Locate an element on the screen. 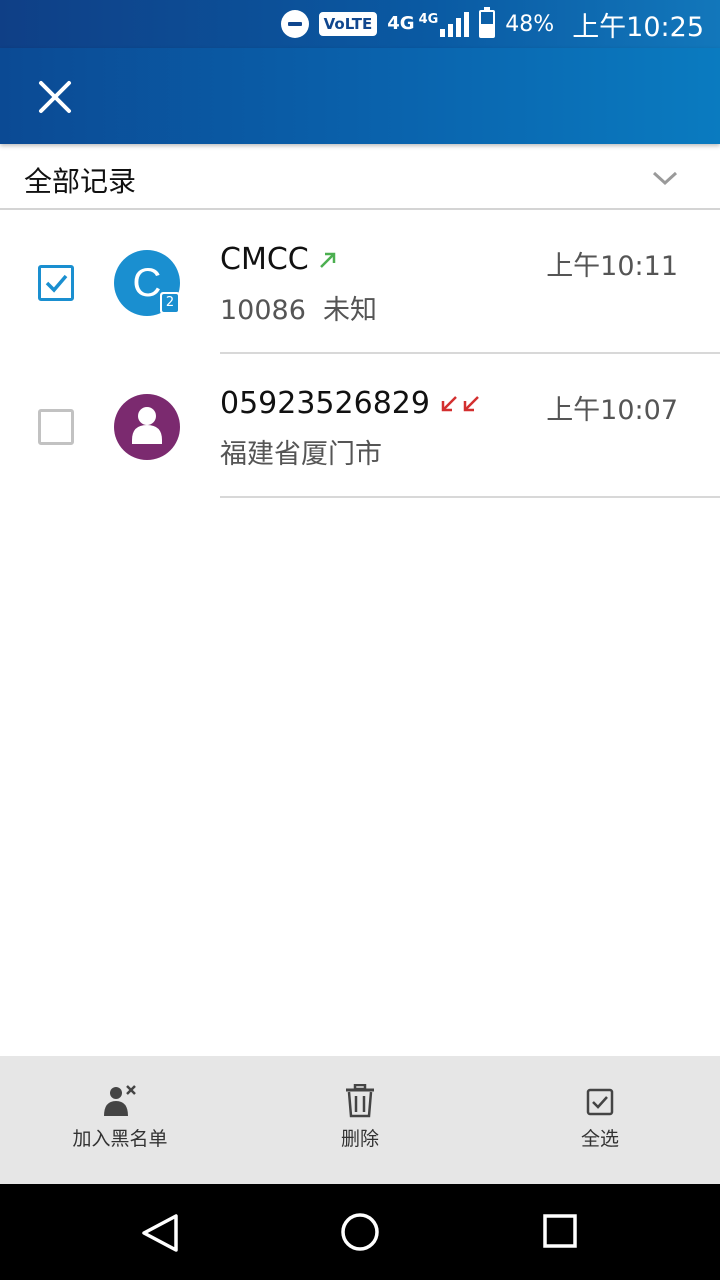  action-bar: 加入黑名单 删除 全选 is located at coordinates (360, 1120).